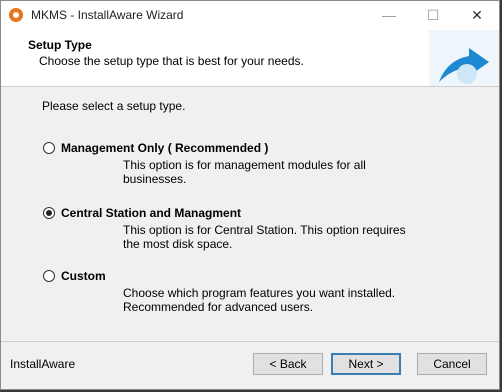 The width and height of the screenshot is (502, 392). What do you see at coordinates (164, 148) in the screenshot?
I see `option-label: Management Only ( Recommended )` at bounding box center [164, 148].